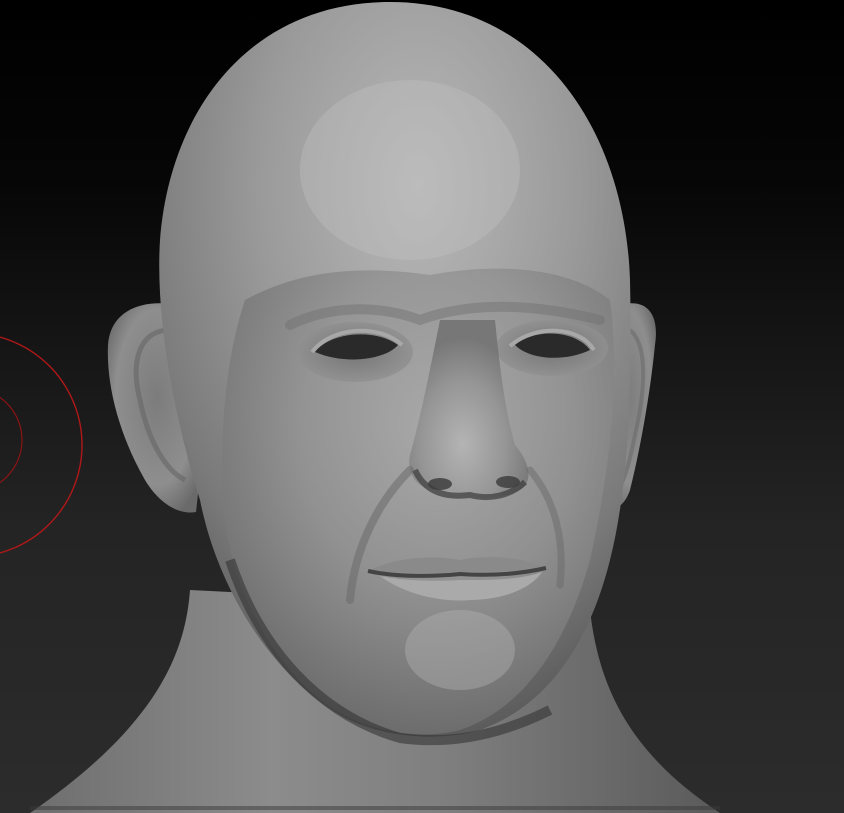 The image size is (844, 813). Describe the element at coordinates (410, 170) in the screenshot. I see `forehead-highlight` at that location.